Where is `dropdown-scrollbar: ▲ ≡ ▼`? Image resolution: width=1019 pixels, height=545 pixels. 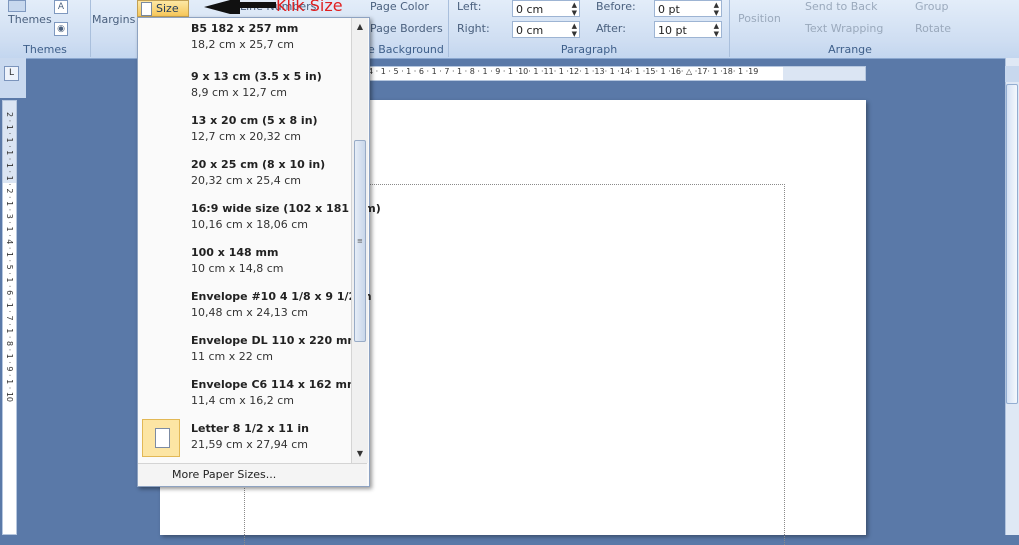
dropdown-scrollbar: ▲ ≡ ▼ is located at coordinates (359, 240).